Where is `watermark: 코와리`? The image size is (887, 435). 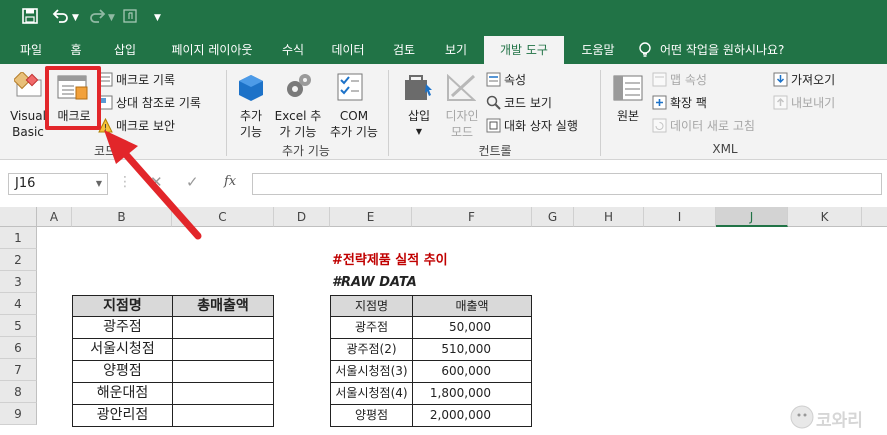
watermark: 코와리 is located at coordinates (837, 417).